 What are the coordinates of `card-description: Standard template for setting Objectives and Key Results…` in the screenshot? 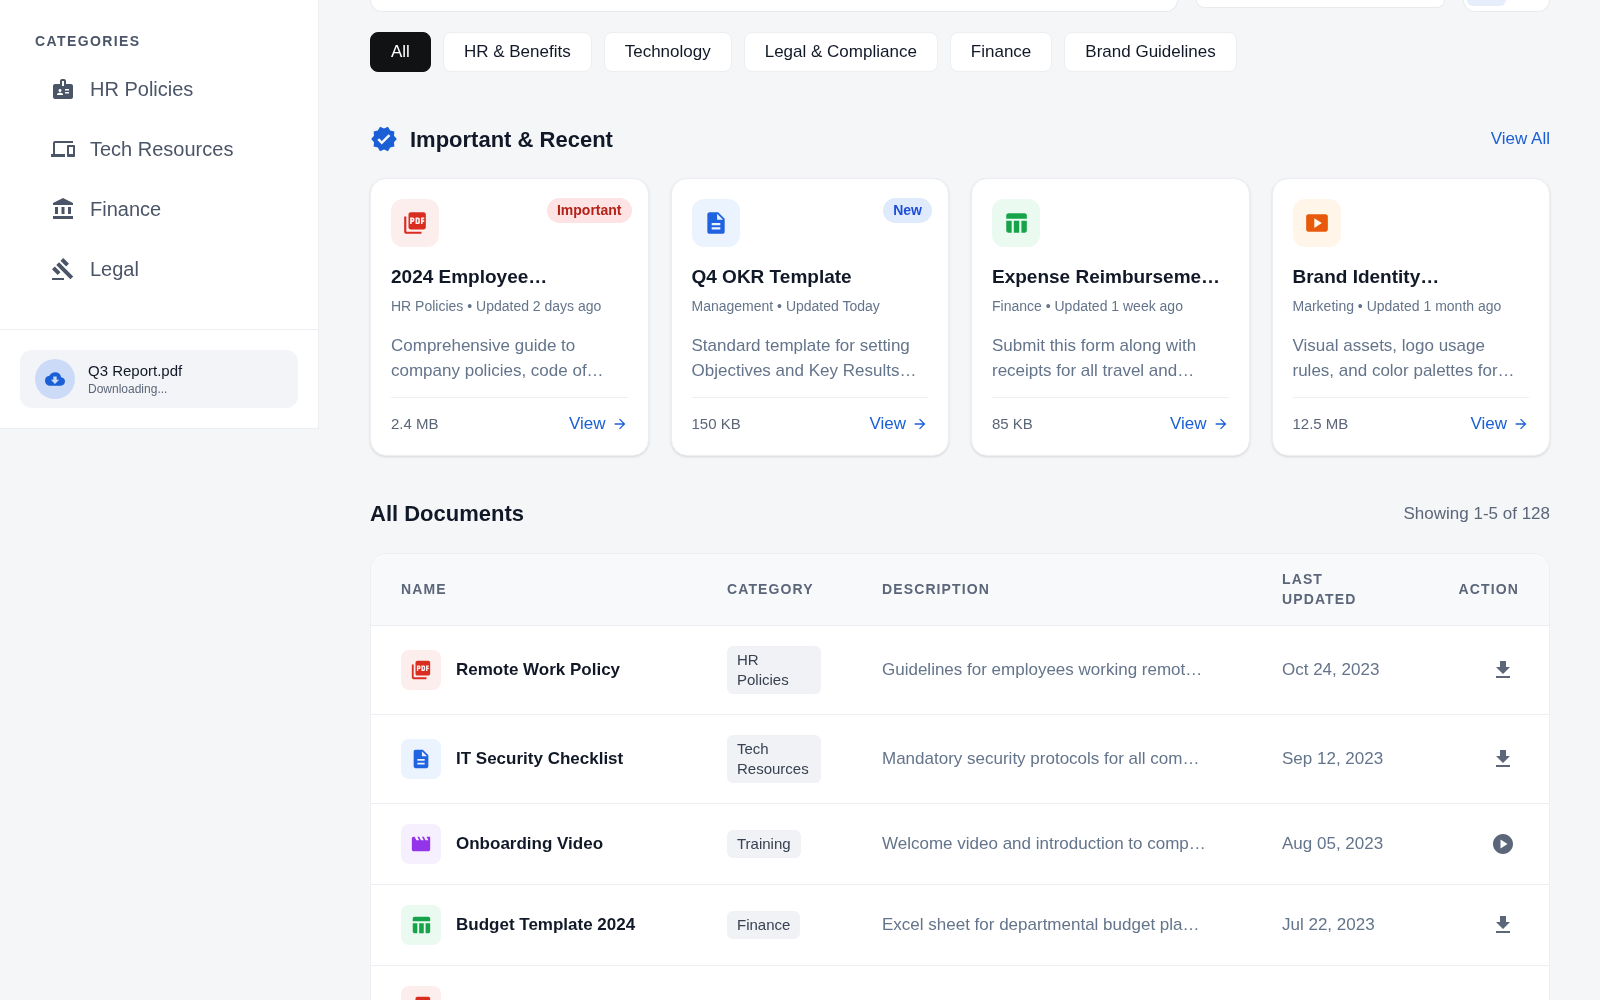 It's located at (804, 358).